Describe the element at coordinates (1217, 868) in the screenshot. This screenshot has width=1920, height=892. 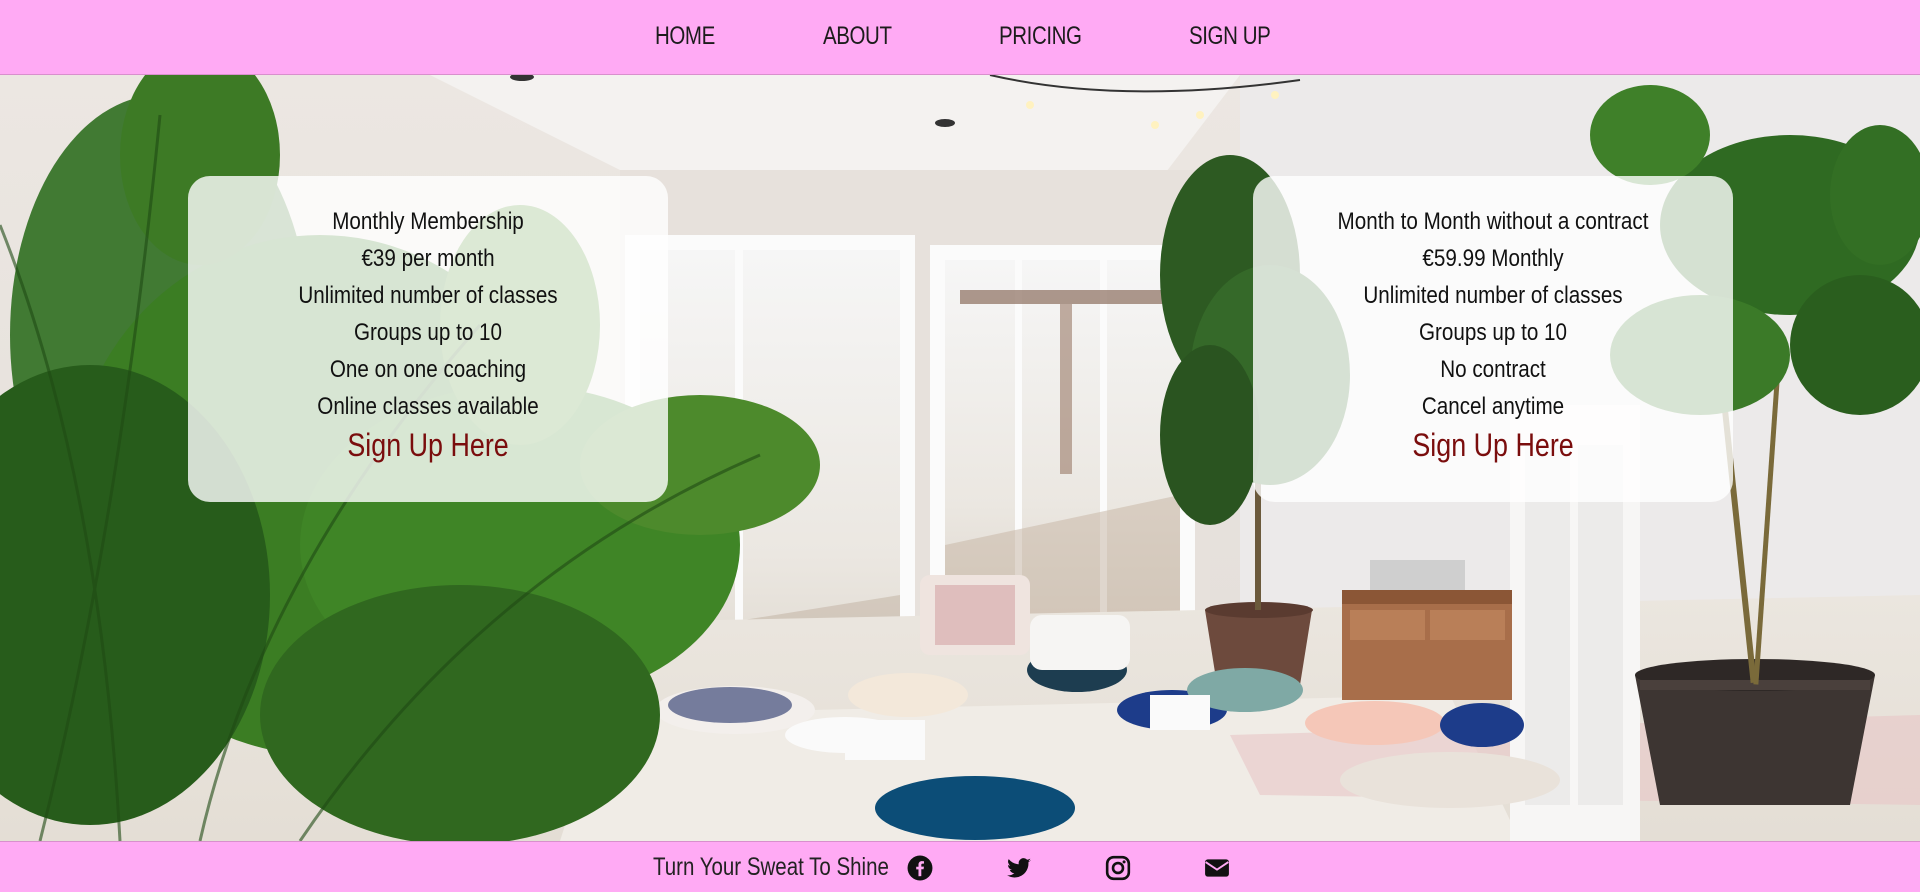
I see `envelope-icon` at that location.